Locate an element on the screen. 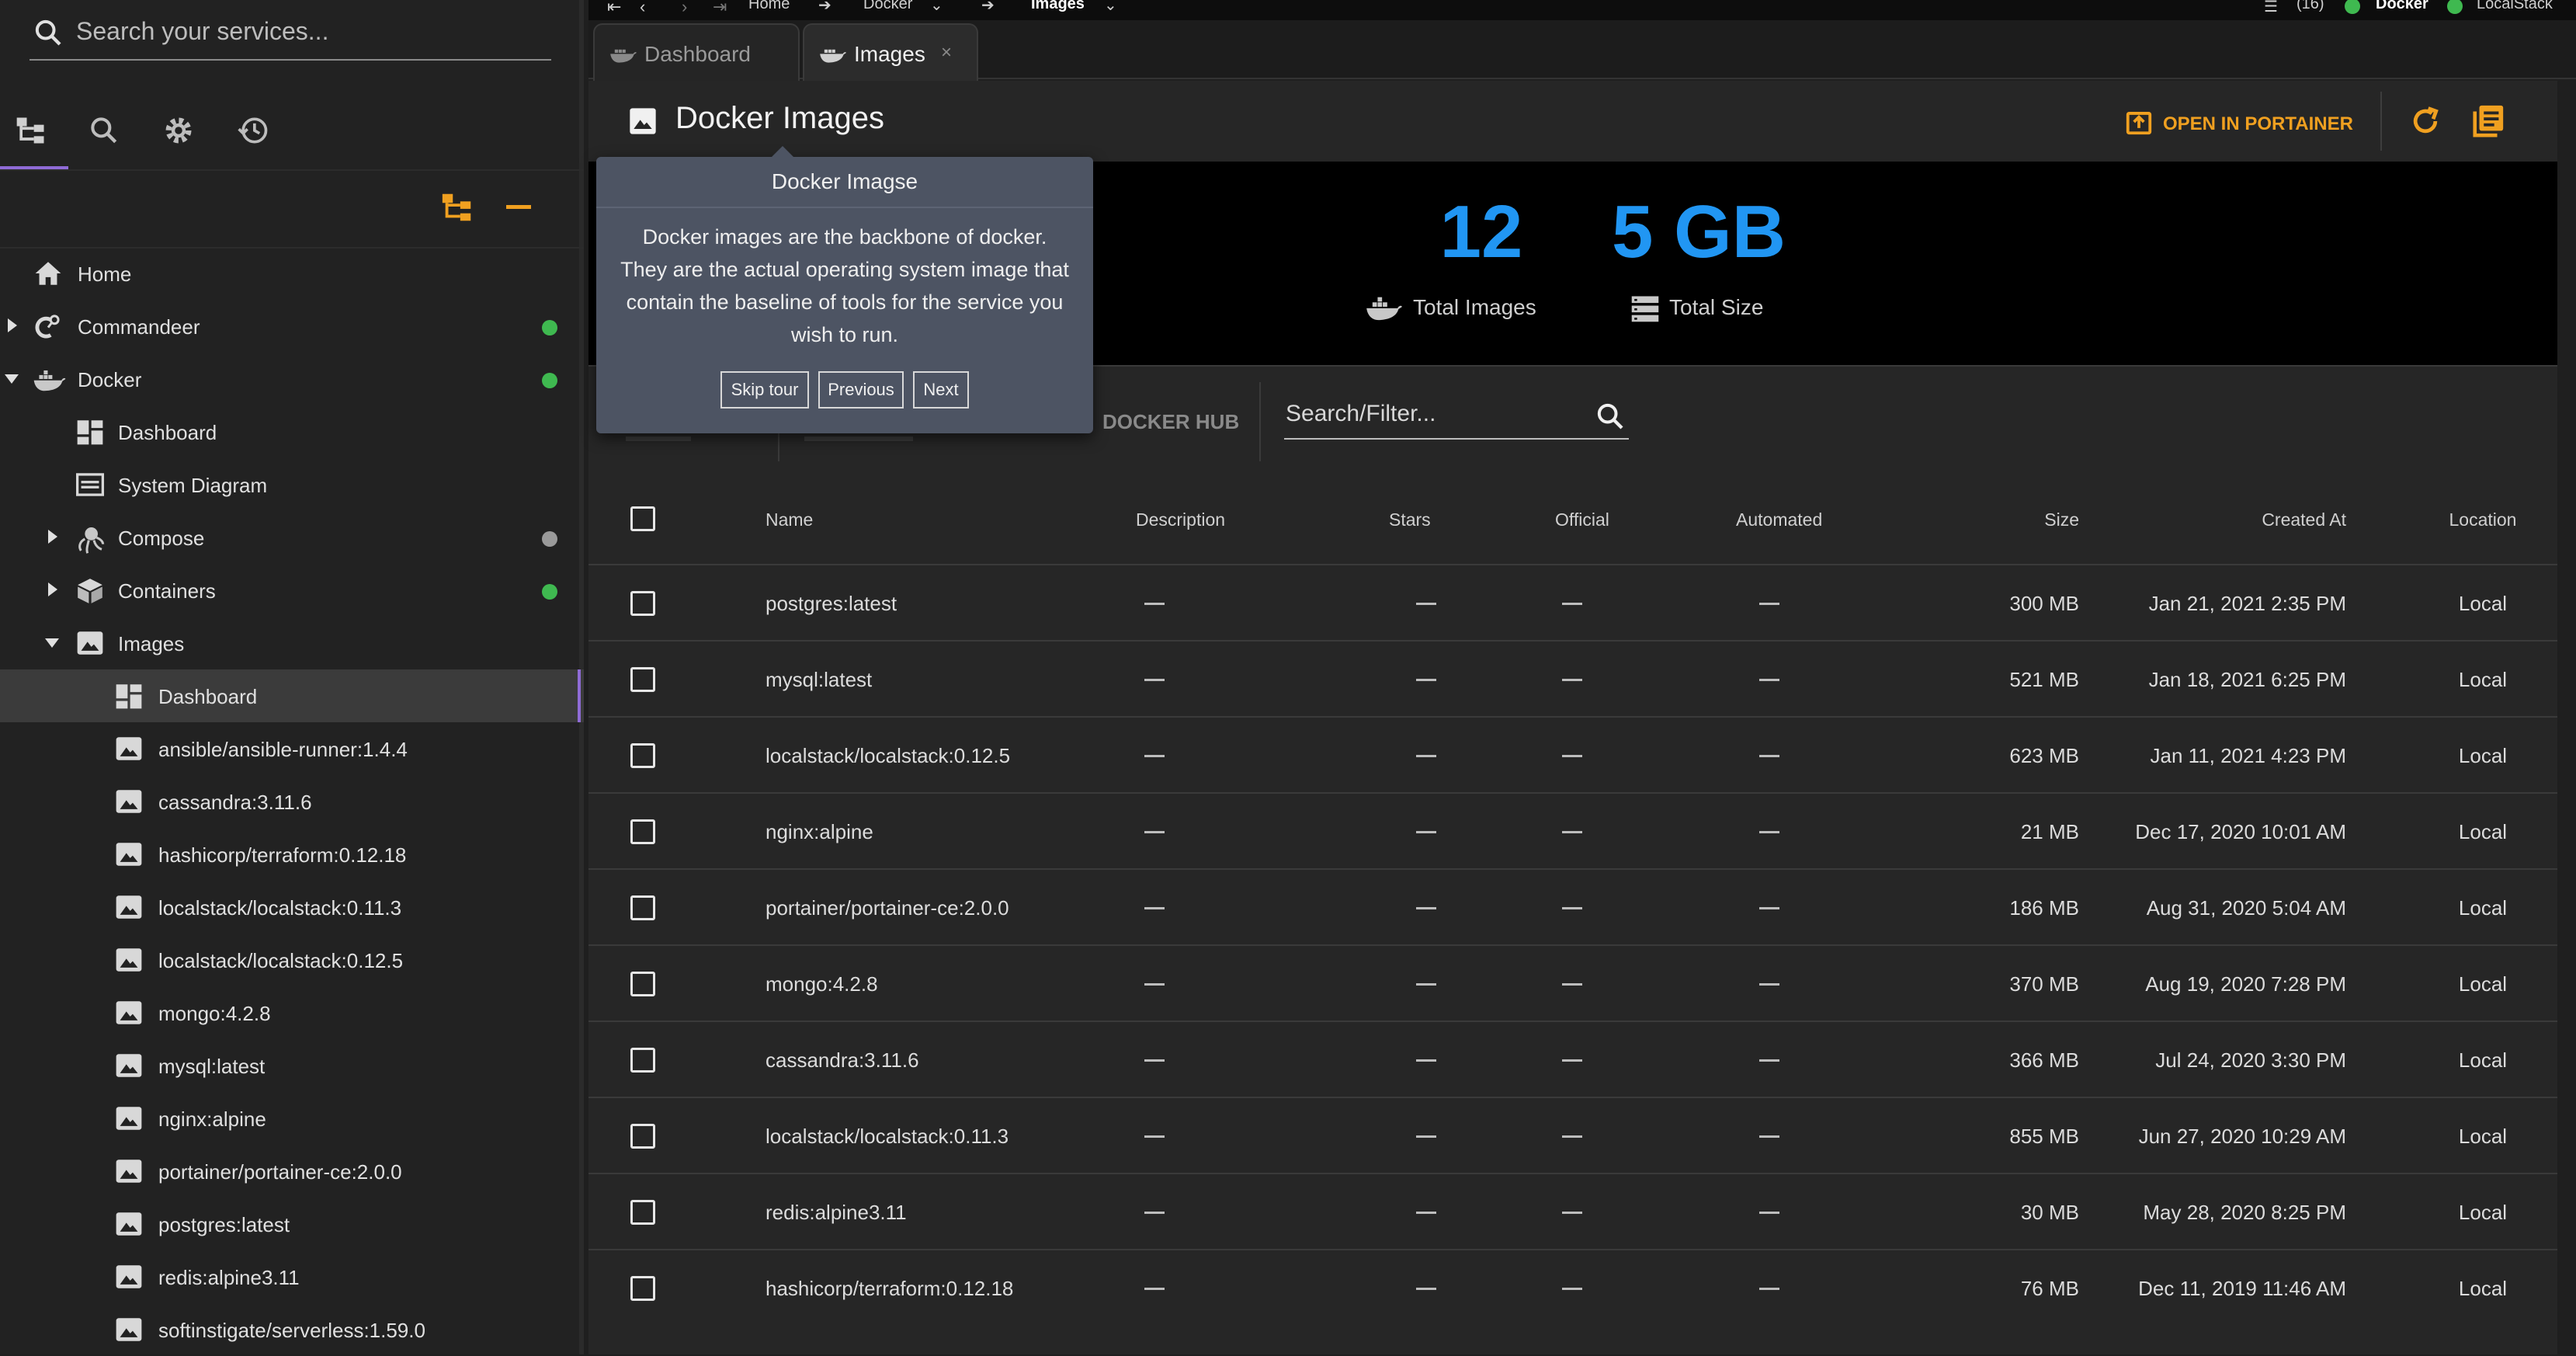 Image resolution: width=2576 pixels, height=1356 pixels. env-docker: Docker is located at coordinates (2402, 6).